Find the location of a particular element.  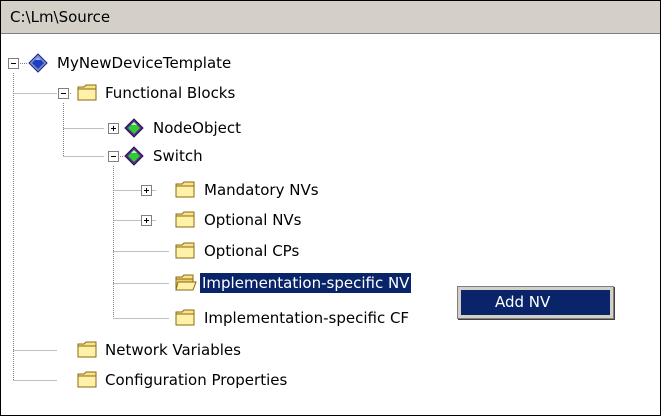

tree-node-label: Configuration Properties is located at coordinates (196, 380).